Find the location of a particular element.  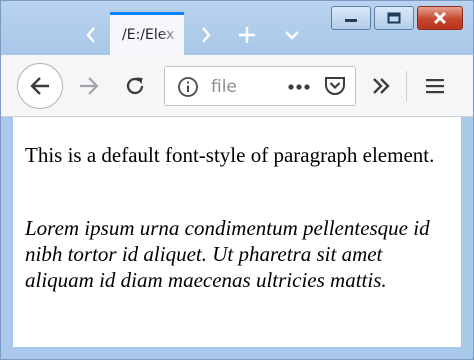

minimize-icon is located at coordinates (351, 20).